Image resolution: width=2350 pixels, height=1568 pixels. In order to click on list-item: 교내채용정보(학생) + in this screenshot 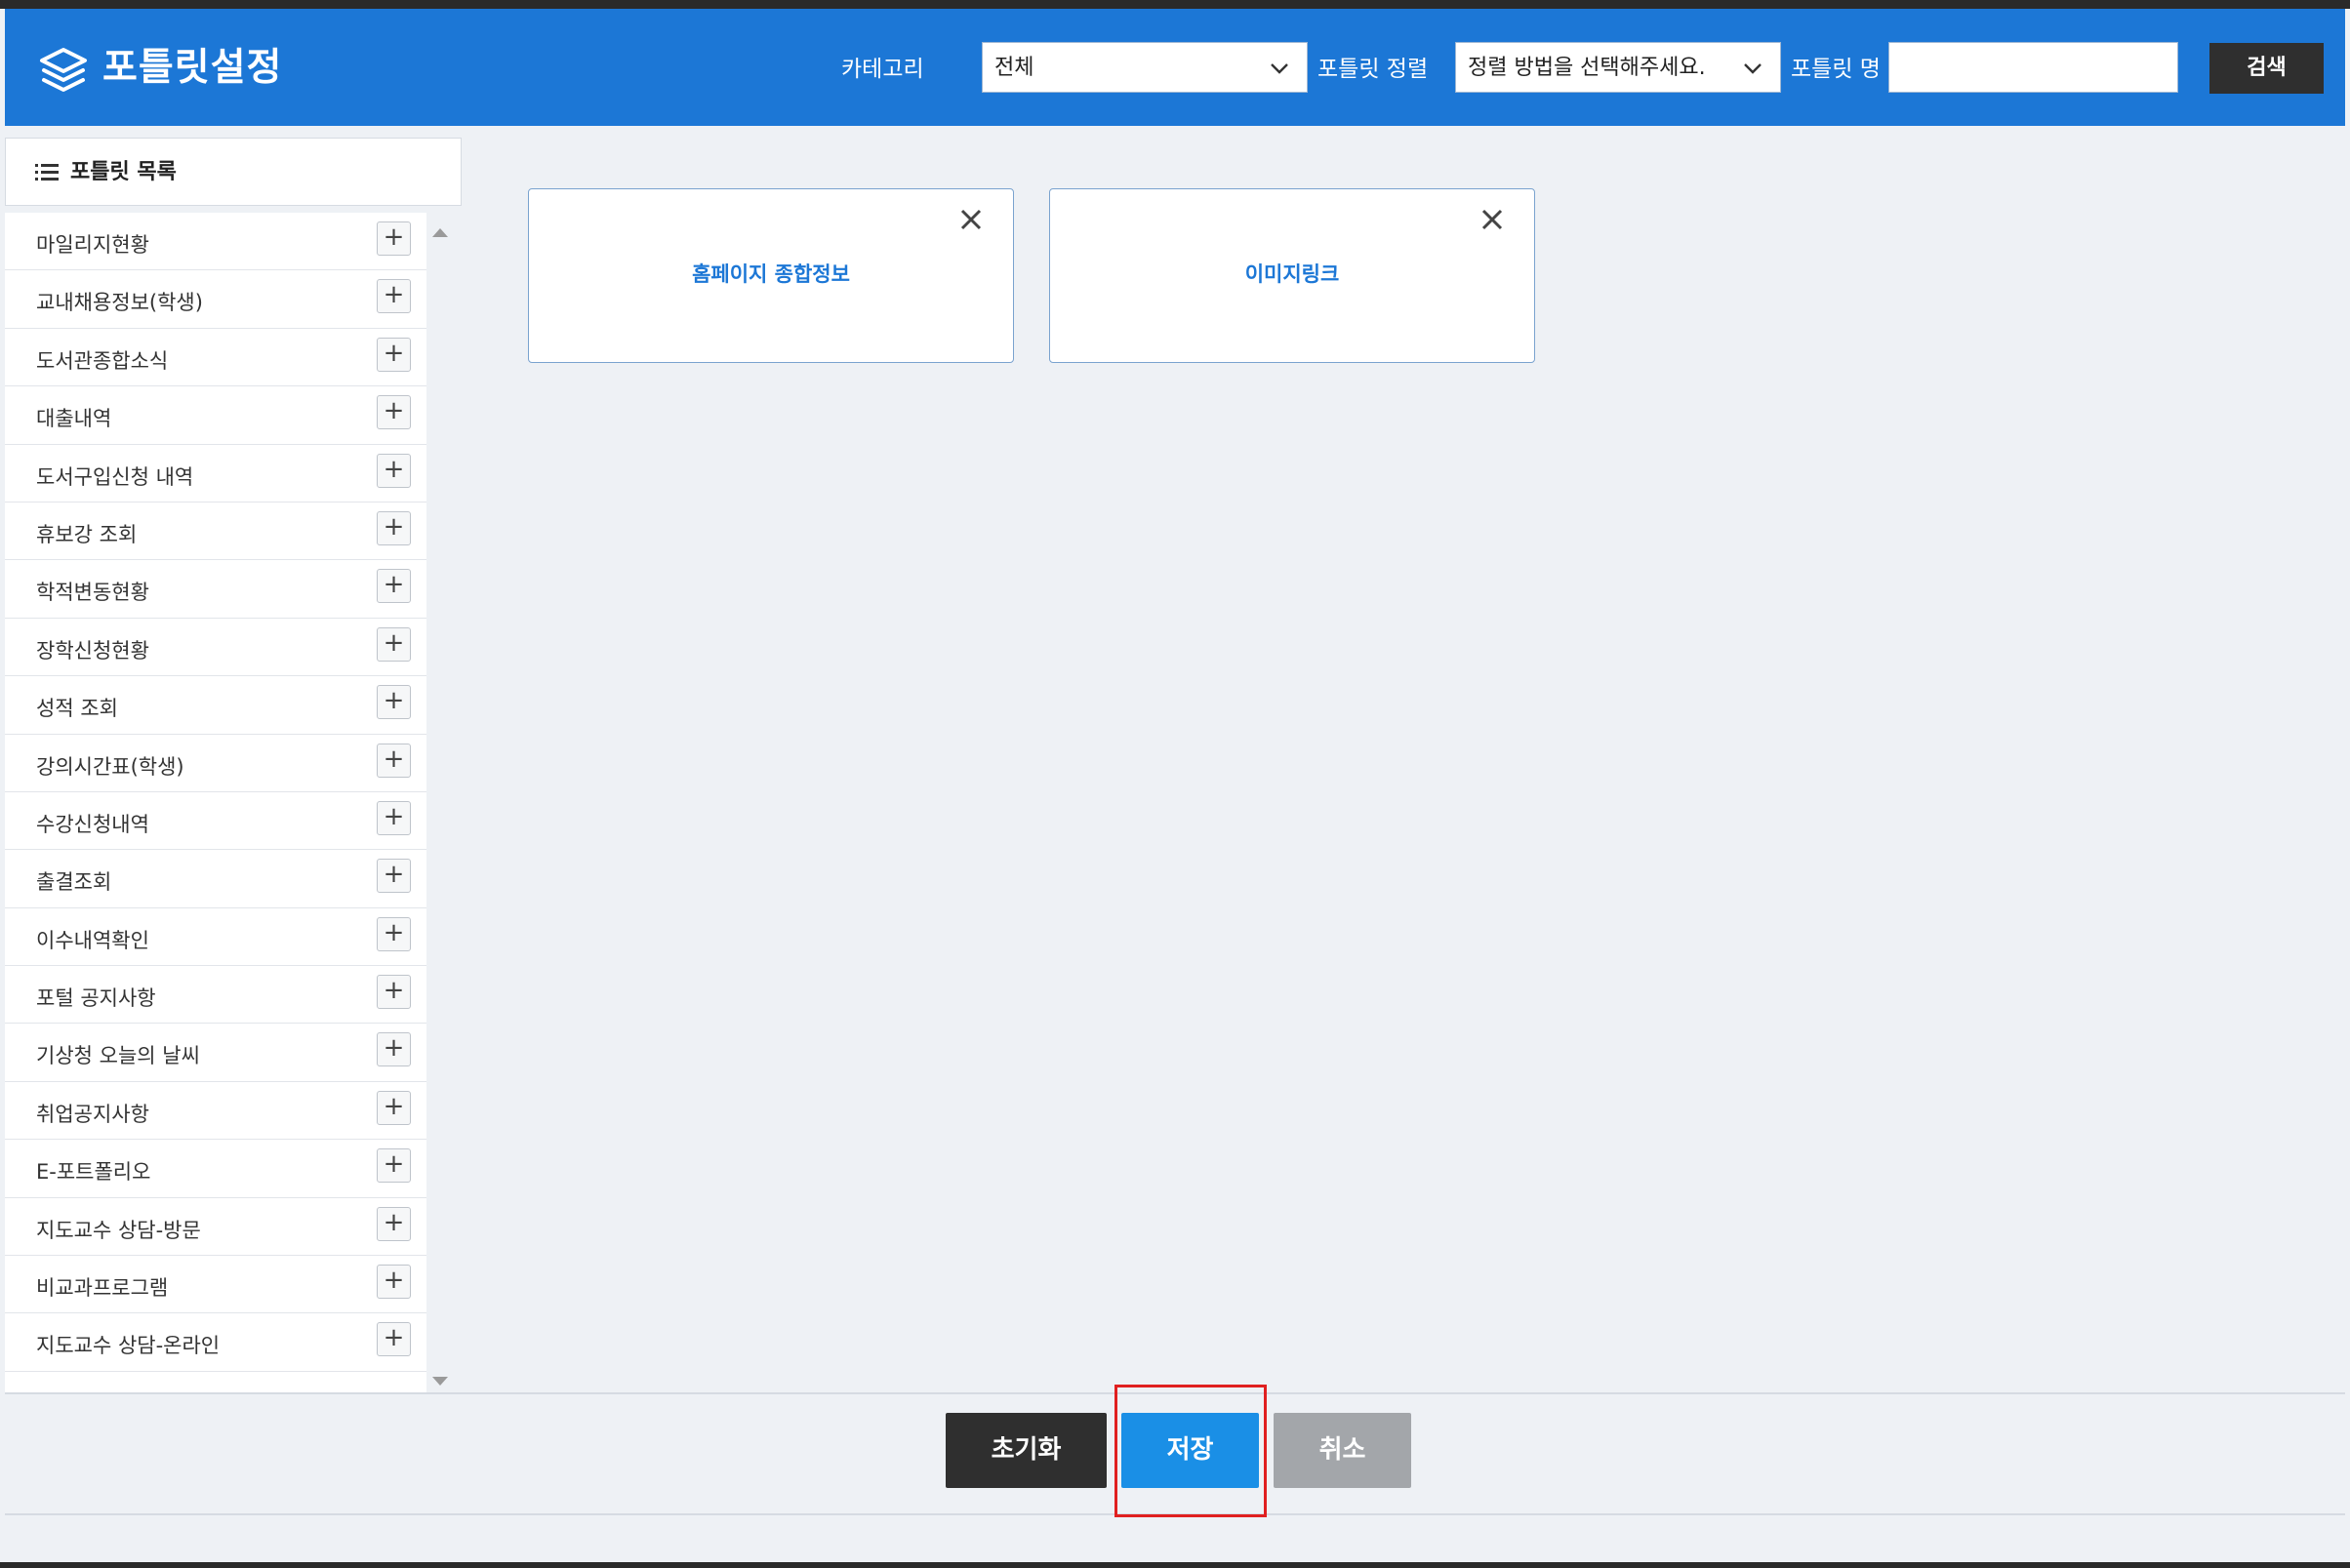, I will do `click(216, 299)`.